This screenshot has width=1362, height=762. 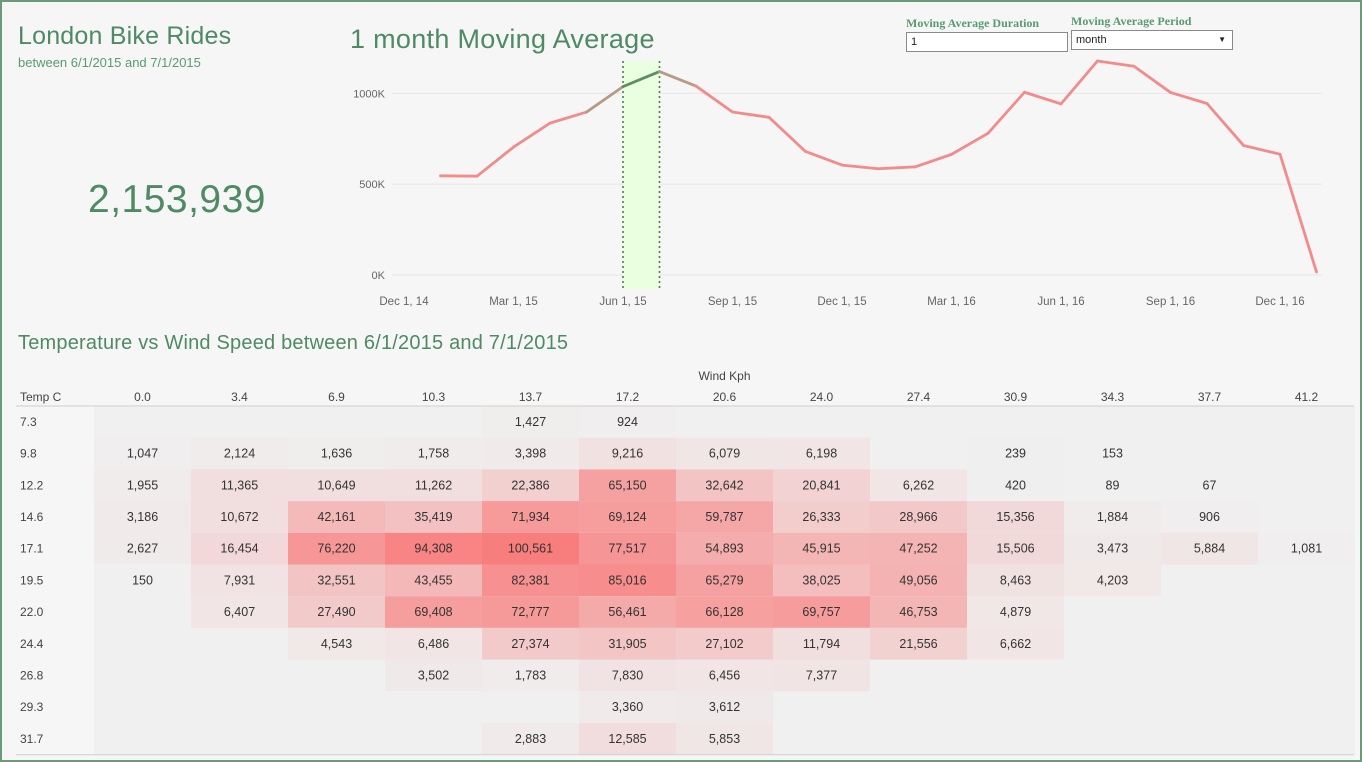 I want to click on x-tick-label: Mar 1, 15, so click(x=513, y=302).